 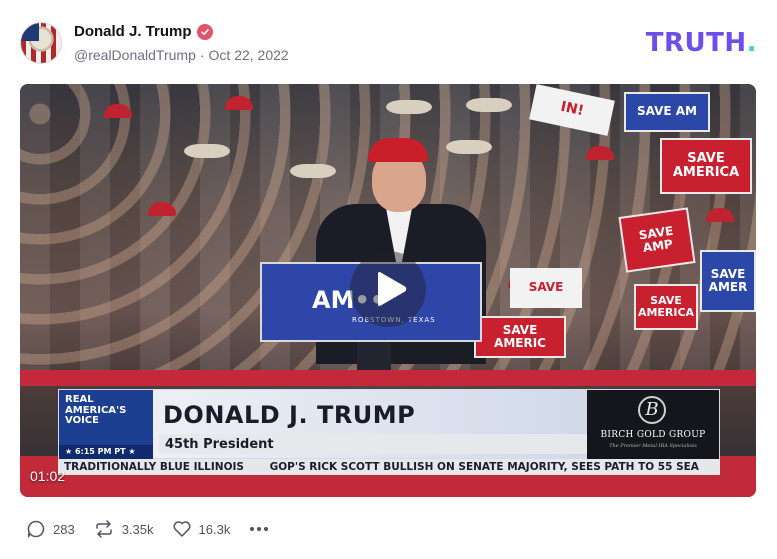 What do you see at coordinates (667, 112) in the screenshot?
I see `rally-sign: SAVE AM` at bounding box center [667, 112].